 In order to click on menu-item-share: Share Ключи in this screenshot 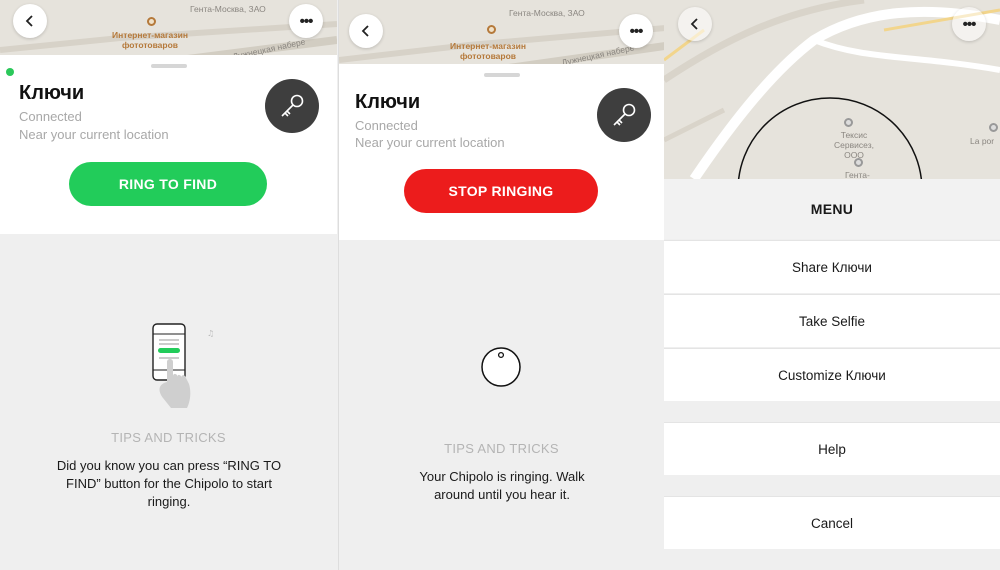, I will do `click(832, 266)`.